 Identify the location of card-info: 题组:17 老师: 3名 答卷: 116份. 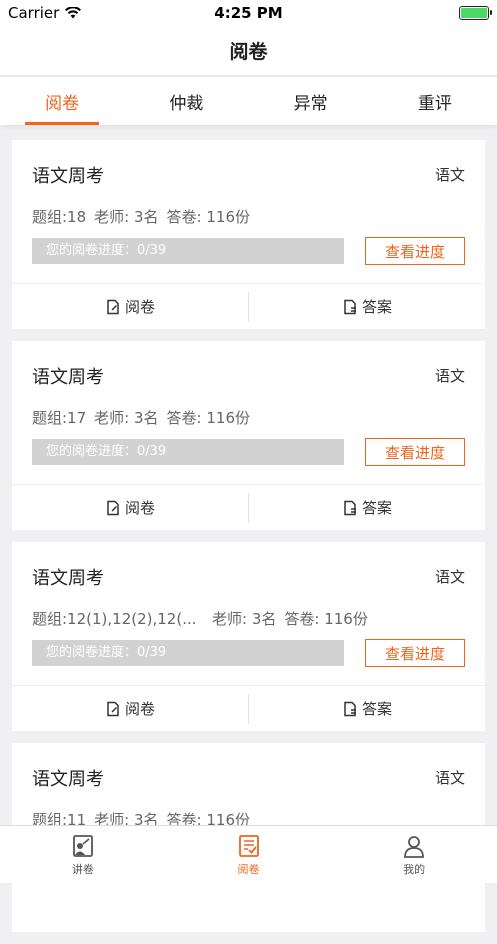
(242, 417).